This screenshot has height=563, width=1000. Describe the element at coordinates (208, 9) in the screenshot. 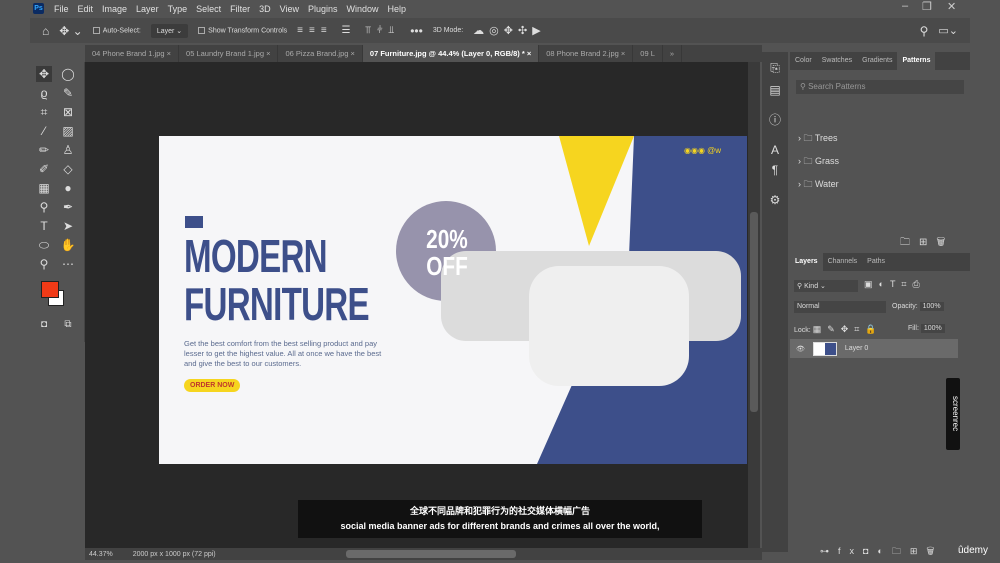

I see `menu-select: Select` at that location.